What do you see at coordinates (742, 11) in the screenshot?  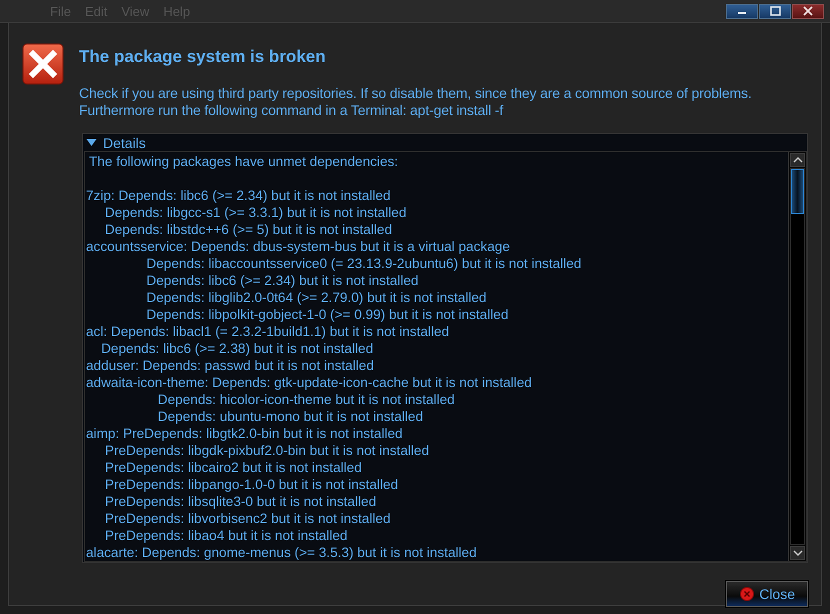 I see `minimize-button` at bounding box center [742, 11].